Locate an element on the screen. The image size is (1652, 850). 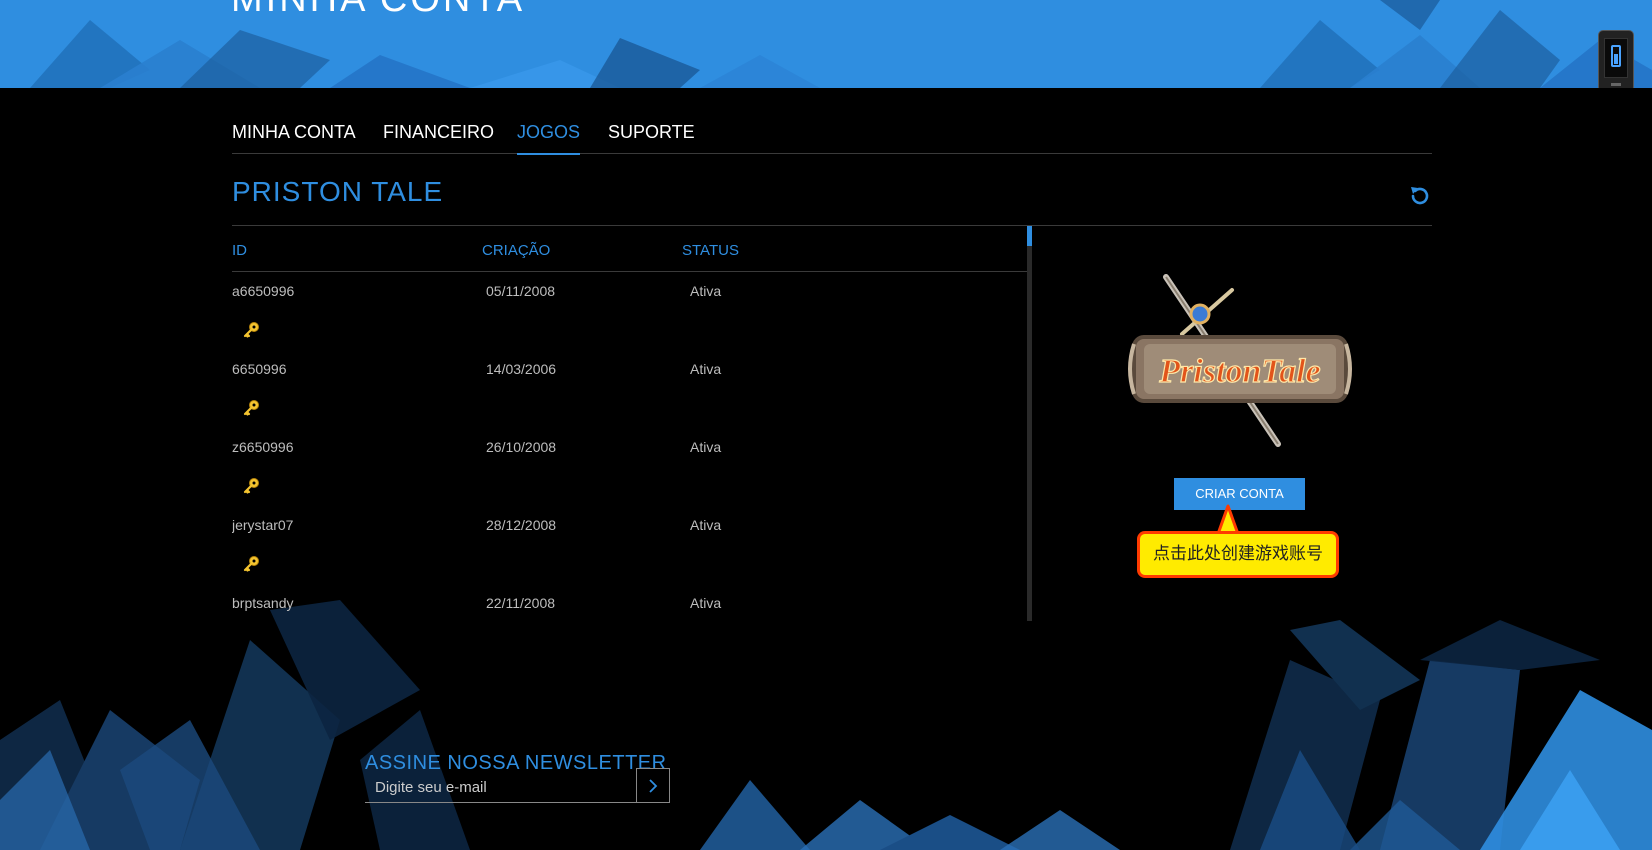
cell-id: 6650996 is located at coordinates (259, 369).